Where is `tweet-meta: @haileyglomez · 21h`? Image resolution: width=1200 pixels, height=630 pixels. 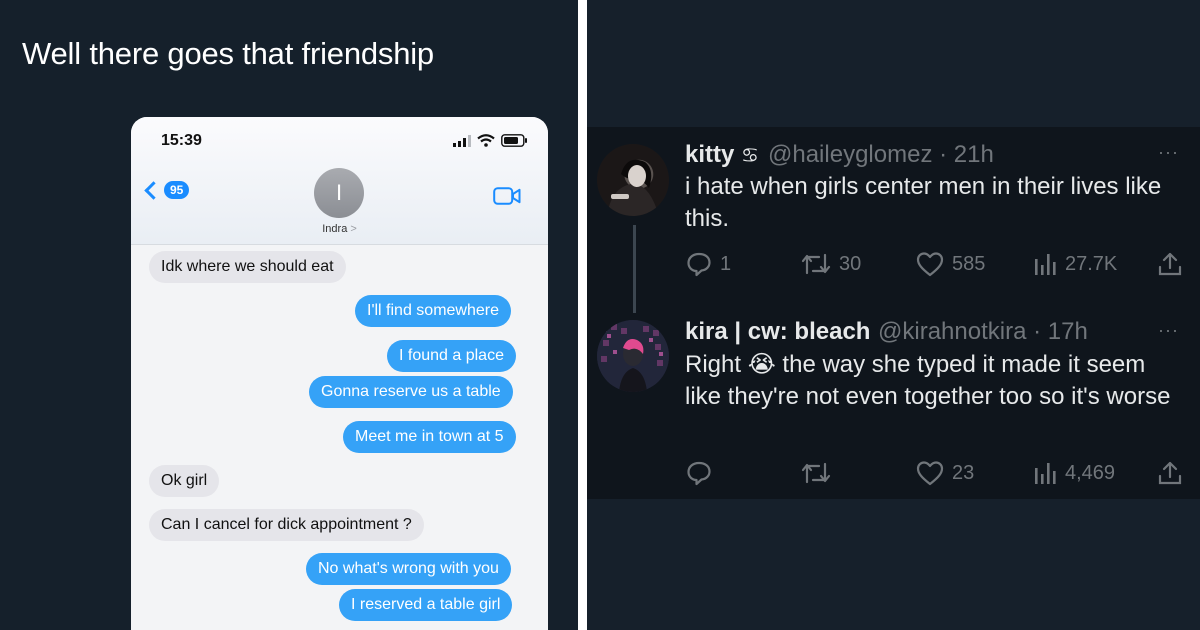 tweet-meta: @haileyglomez · 21h is located at coordinates (881, 154).